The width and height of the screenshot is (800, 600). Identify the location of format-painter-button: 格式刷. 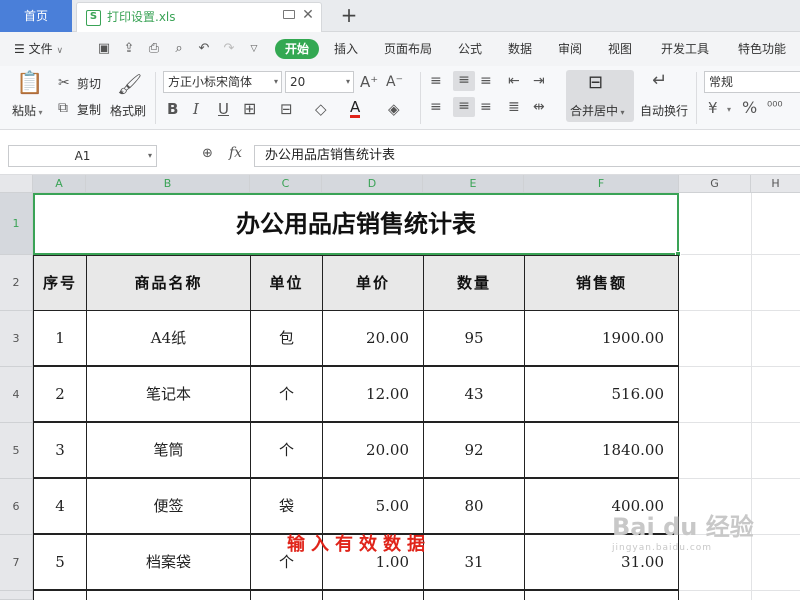
(128, 110).